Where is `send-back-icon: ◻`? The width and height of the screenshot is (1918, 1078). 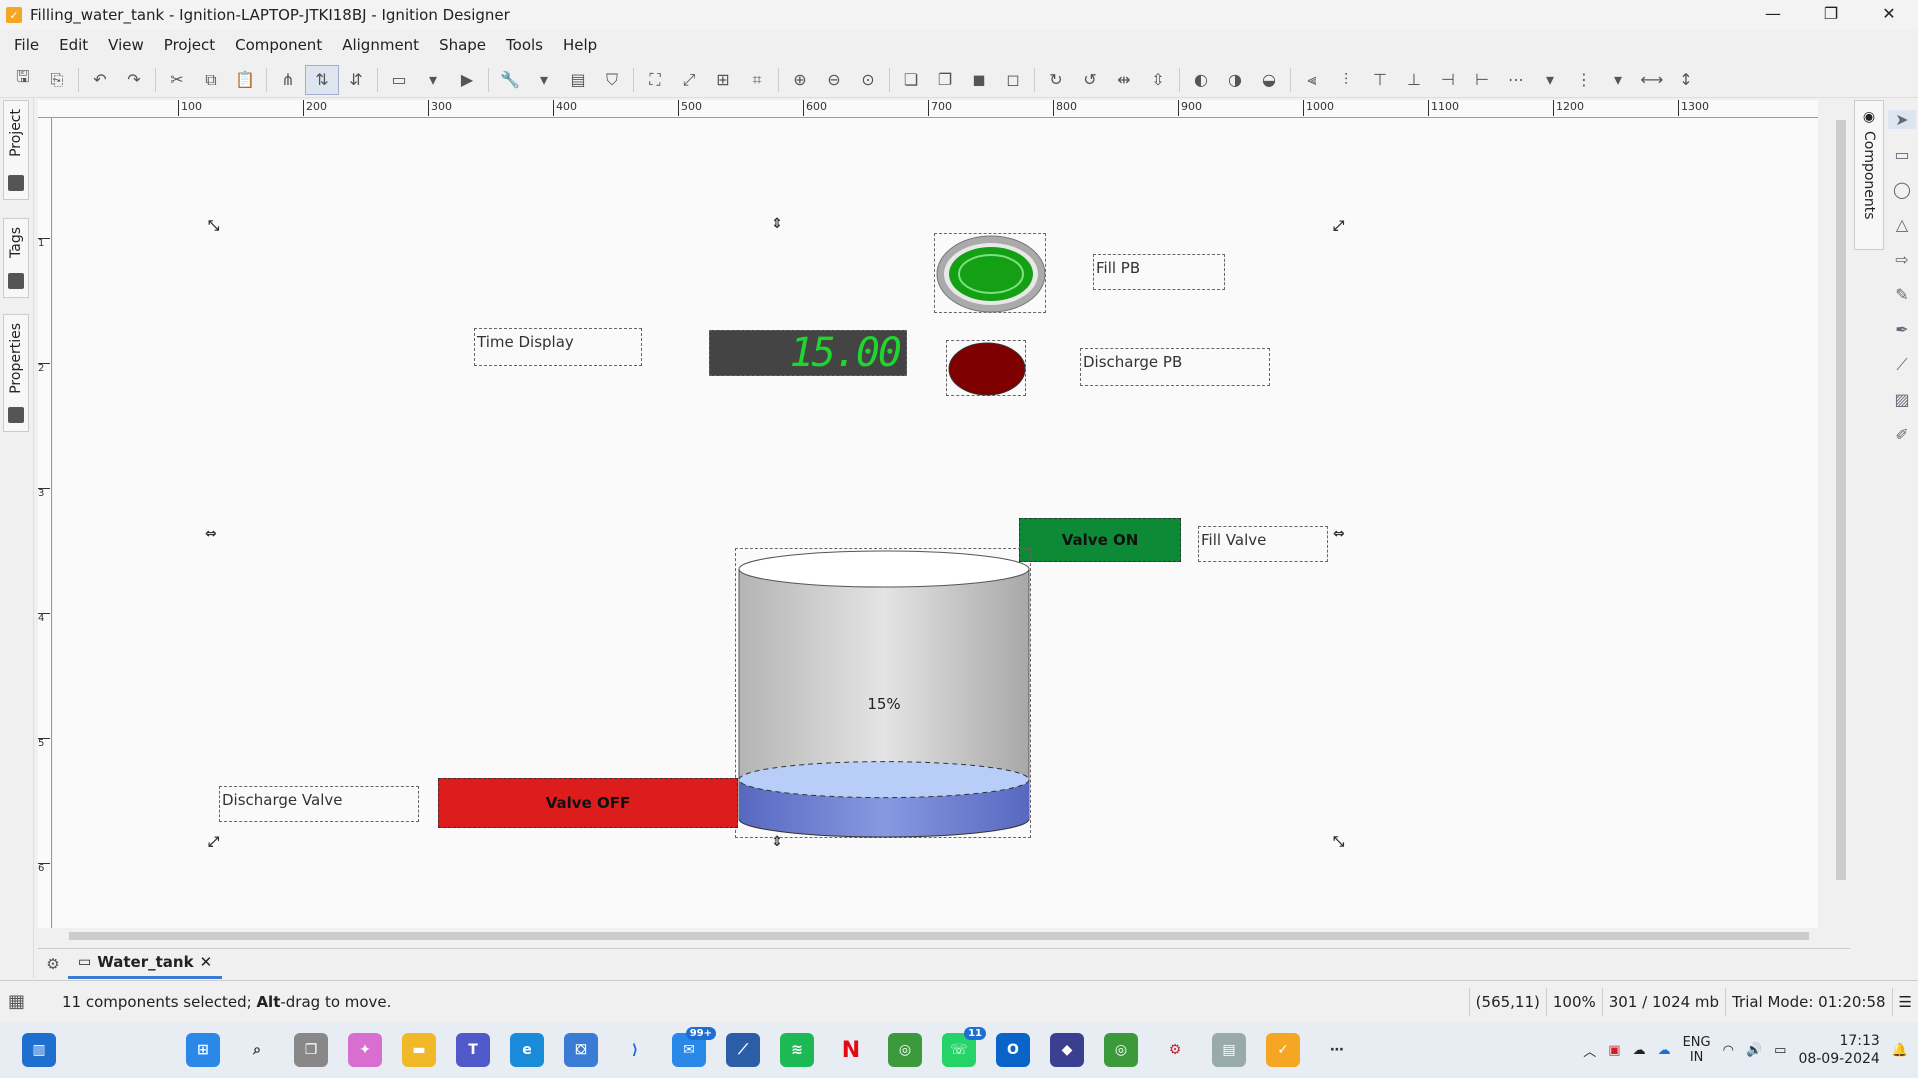
send-back-icon: ◻ is located at coordinates (1013, 80).